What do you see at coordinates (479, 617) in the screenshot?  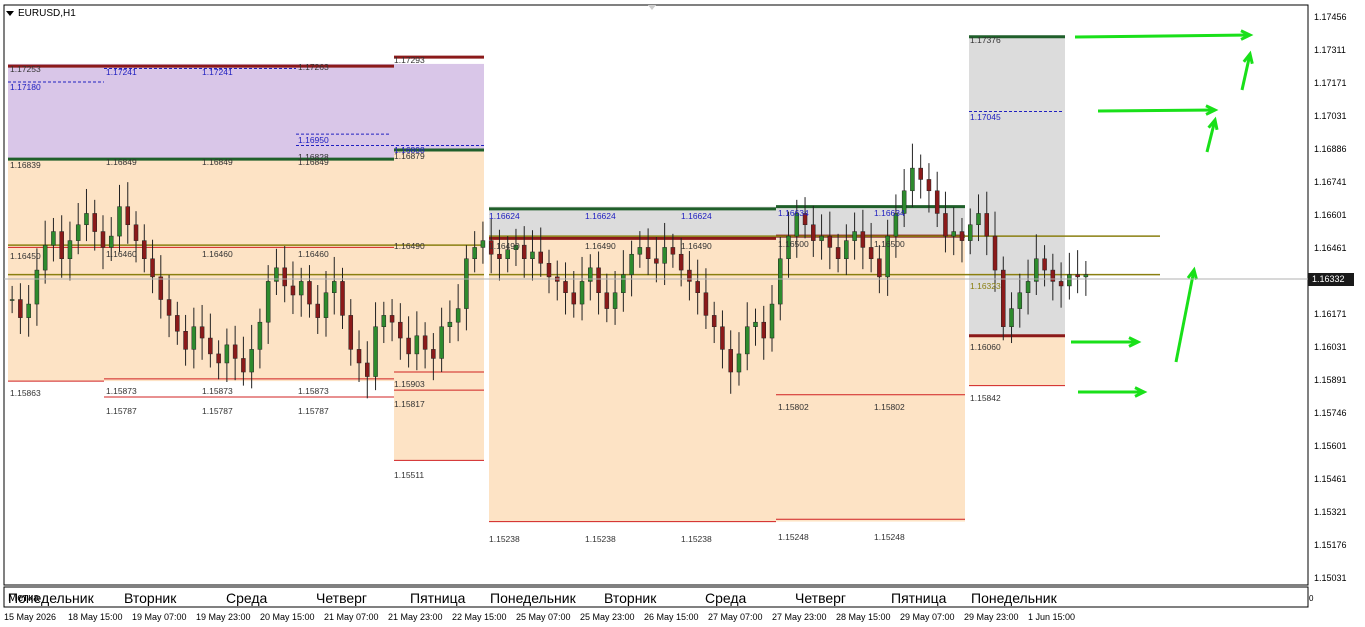 I see `time-tick-label: 22 May 15:00` at bounding box center [479, 617].